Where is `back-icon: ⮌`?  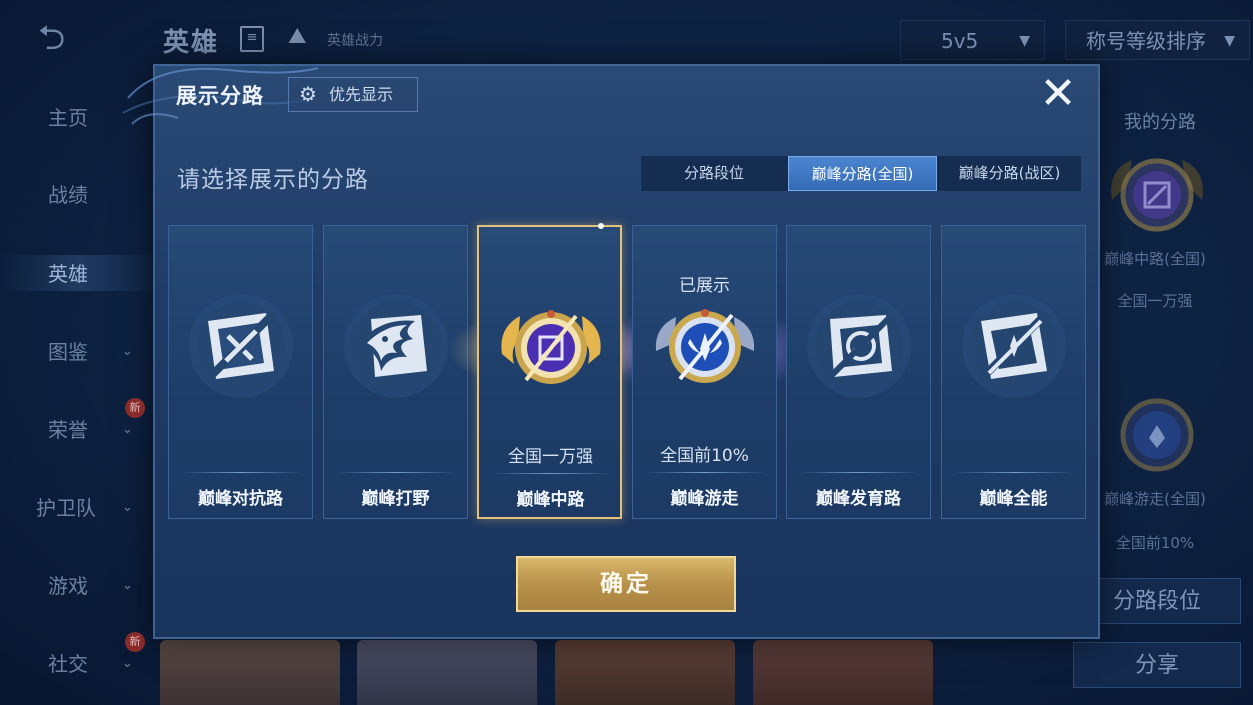
back-icon: ⮌ is located at coordinates (70, 38).